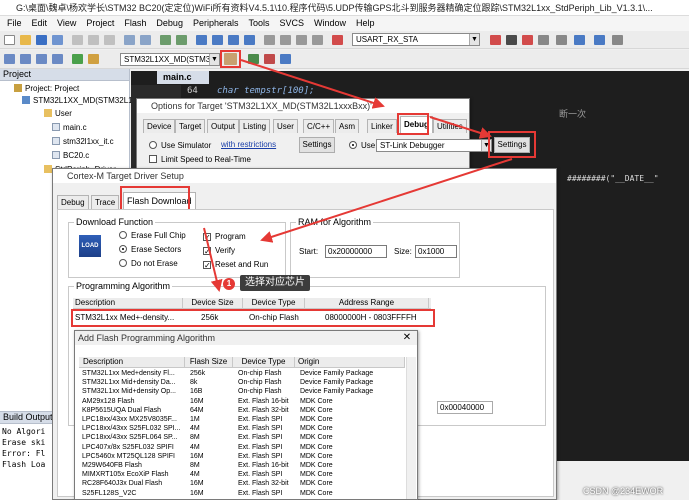 This screenshot has height=500, width=689. Describe the element at coordinates (159, 126) in the screenshot. I see `tab-device: Device` at that location.